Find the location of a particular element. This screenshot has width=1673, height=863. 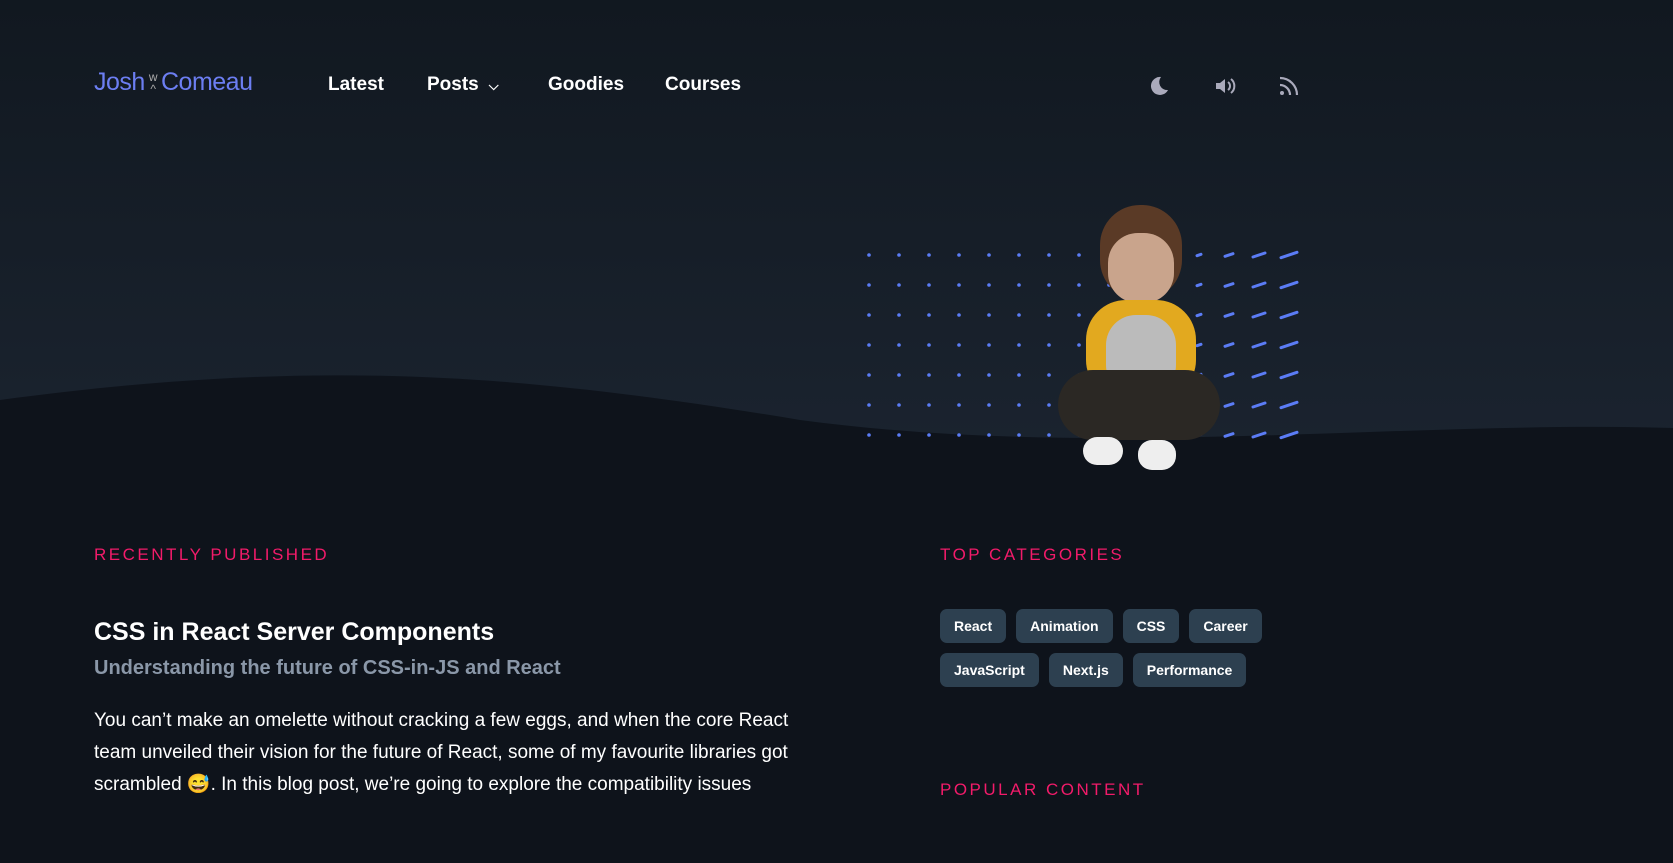

nav-latest: Latest is located at coordinates (356, 85).